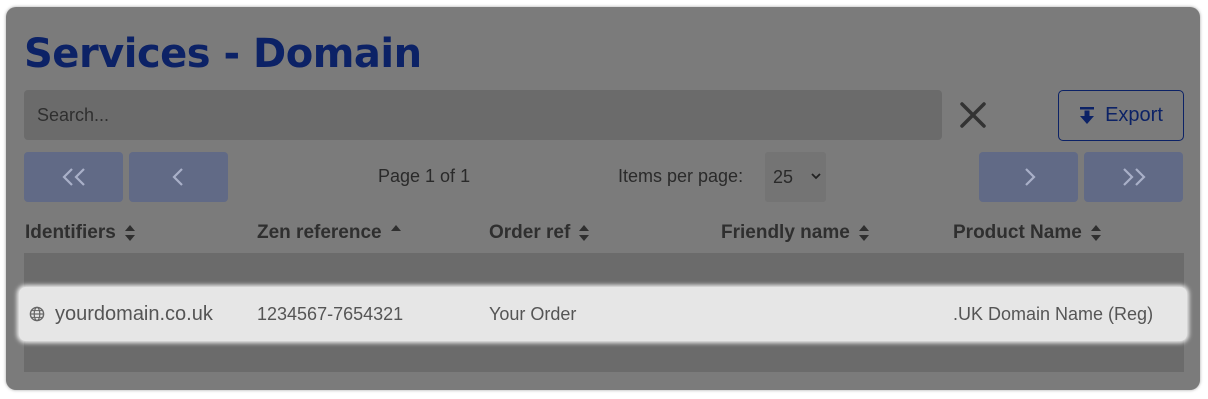 The image size is (1208, 399). I want to click on column-header-identifiers: Identifiers, so click(80, 233).